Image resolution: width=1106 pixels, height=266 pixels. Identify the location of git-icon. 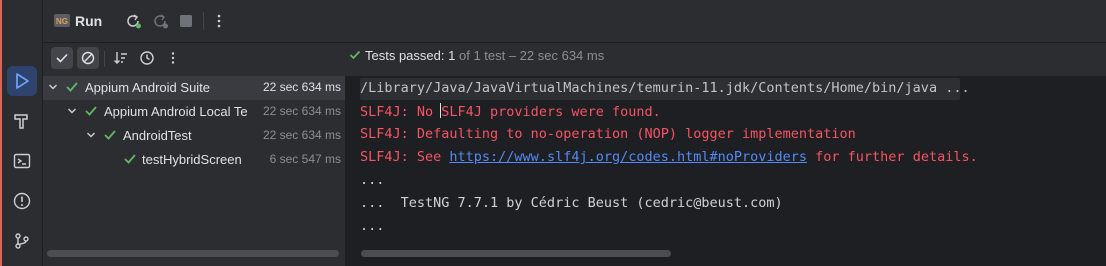
(22, 241).